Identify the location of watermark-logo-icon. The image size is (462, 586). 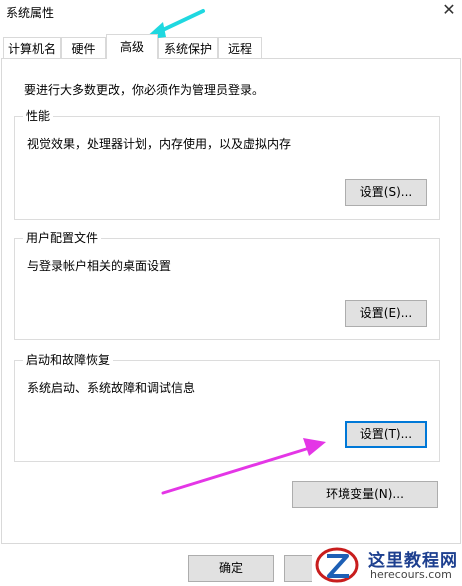
(337, 565).